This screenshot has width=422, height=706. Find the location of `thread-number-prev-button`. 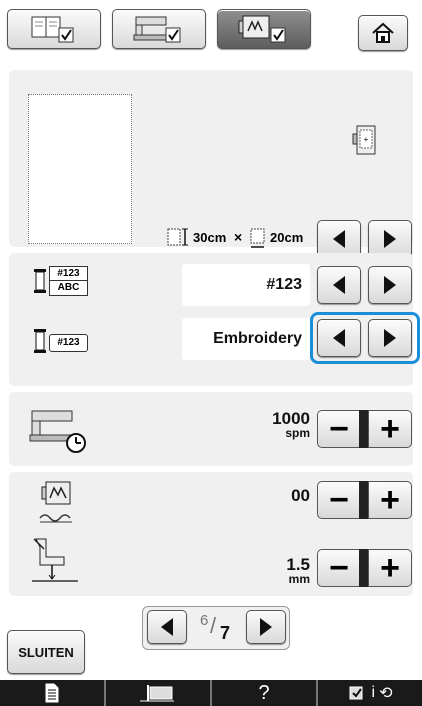

thread-number-prev-button is located at coordinates (339, 285).